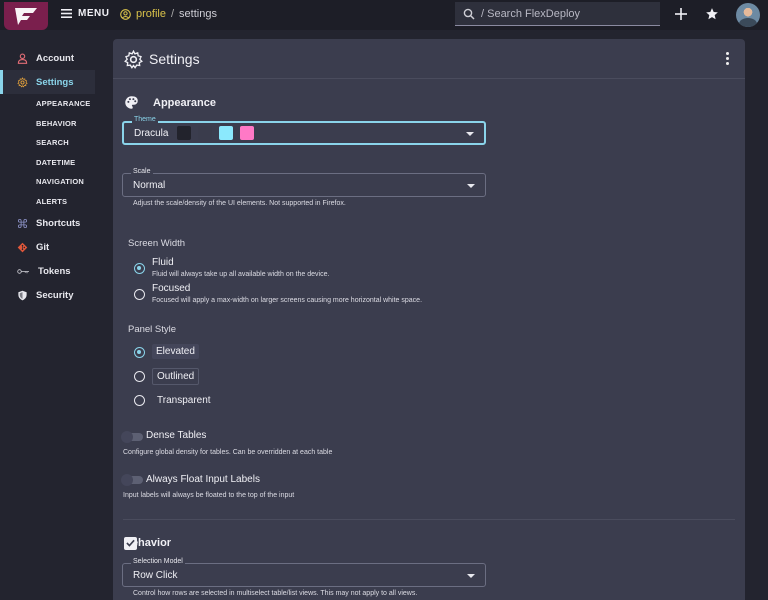  What do you see at coordinates (47, 182) in the screenshot?
I see `sidebar-sub-navigation: NAVIGATION` at bounding box center [47, 182].